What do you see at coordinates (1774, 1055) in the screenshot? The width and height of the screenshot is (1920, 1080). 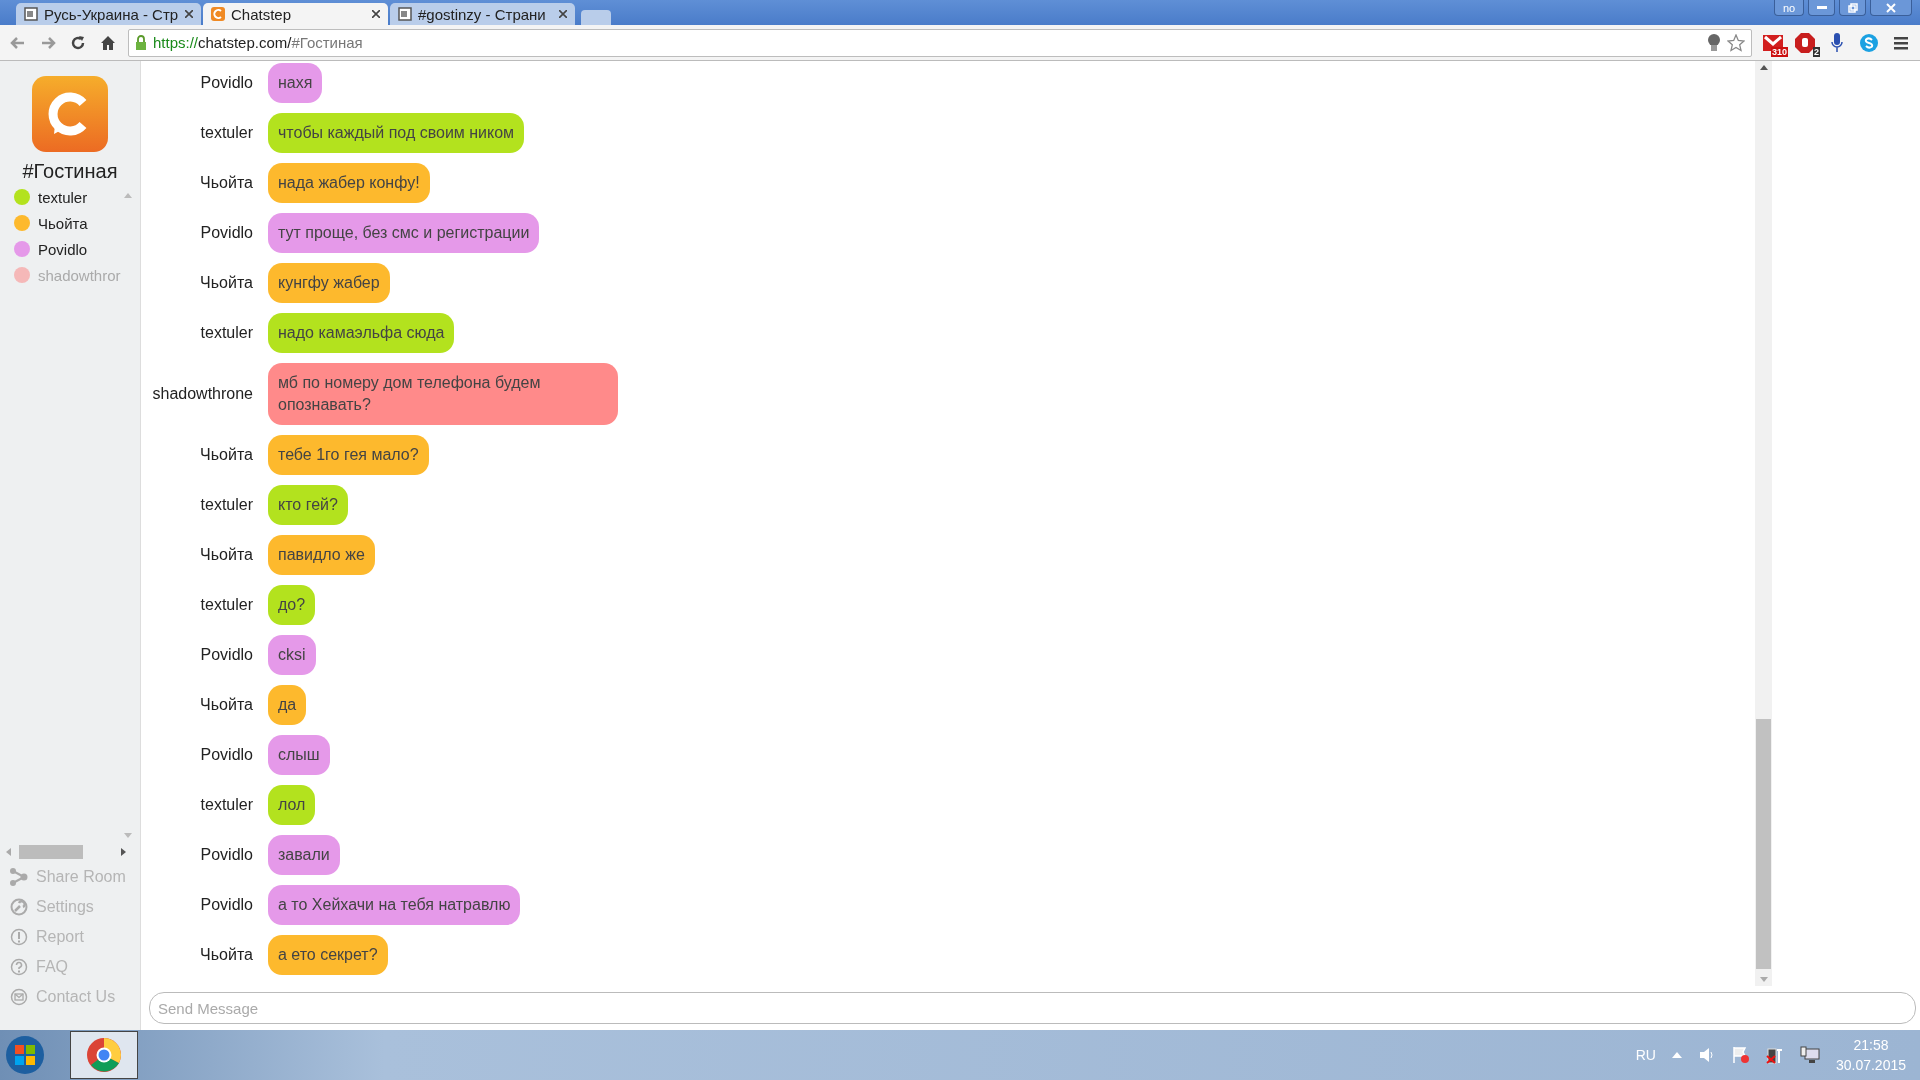 I see `battery-plug-icon` at bounding box center [1774, 1055].